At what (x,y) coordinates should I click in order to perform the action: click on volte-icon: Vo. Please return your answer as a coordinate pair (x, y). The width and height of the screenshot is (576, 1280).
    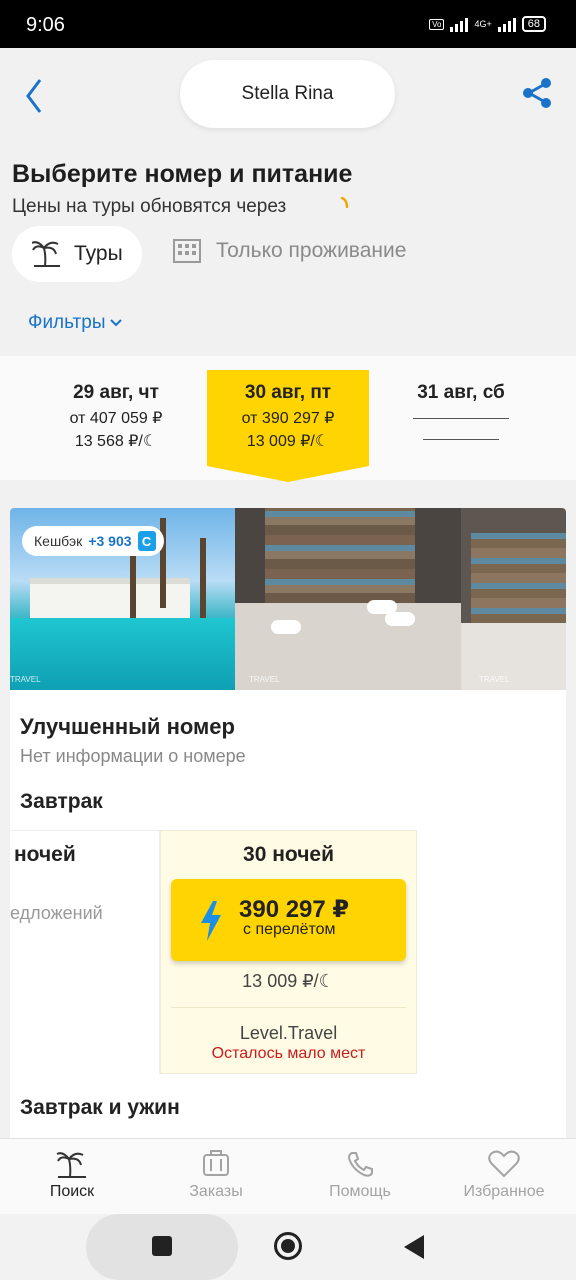
    Looking at the image, I should click on (437, 24).